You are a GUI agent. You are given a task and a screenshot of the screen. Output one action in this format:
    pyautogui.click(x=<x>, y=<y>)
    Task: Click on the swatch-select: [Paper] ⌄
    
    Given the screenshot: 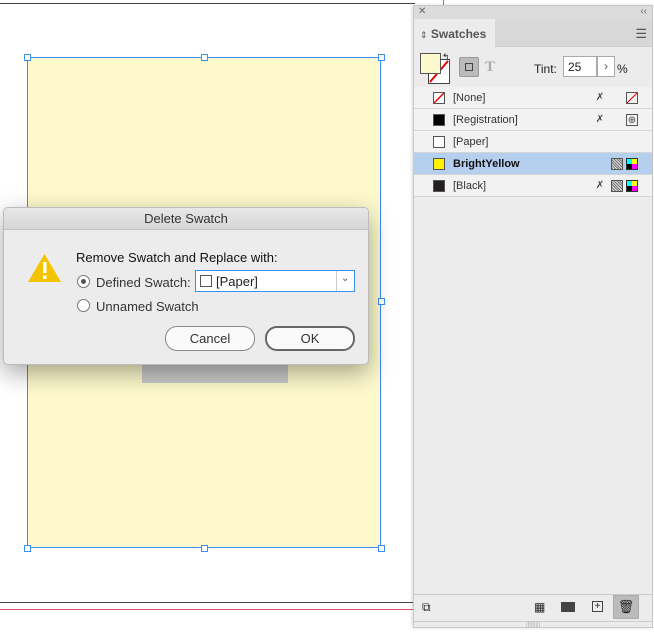 What is the action you would take?
    pyautogui.click(x=275, y=281)
    